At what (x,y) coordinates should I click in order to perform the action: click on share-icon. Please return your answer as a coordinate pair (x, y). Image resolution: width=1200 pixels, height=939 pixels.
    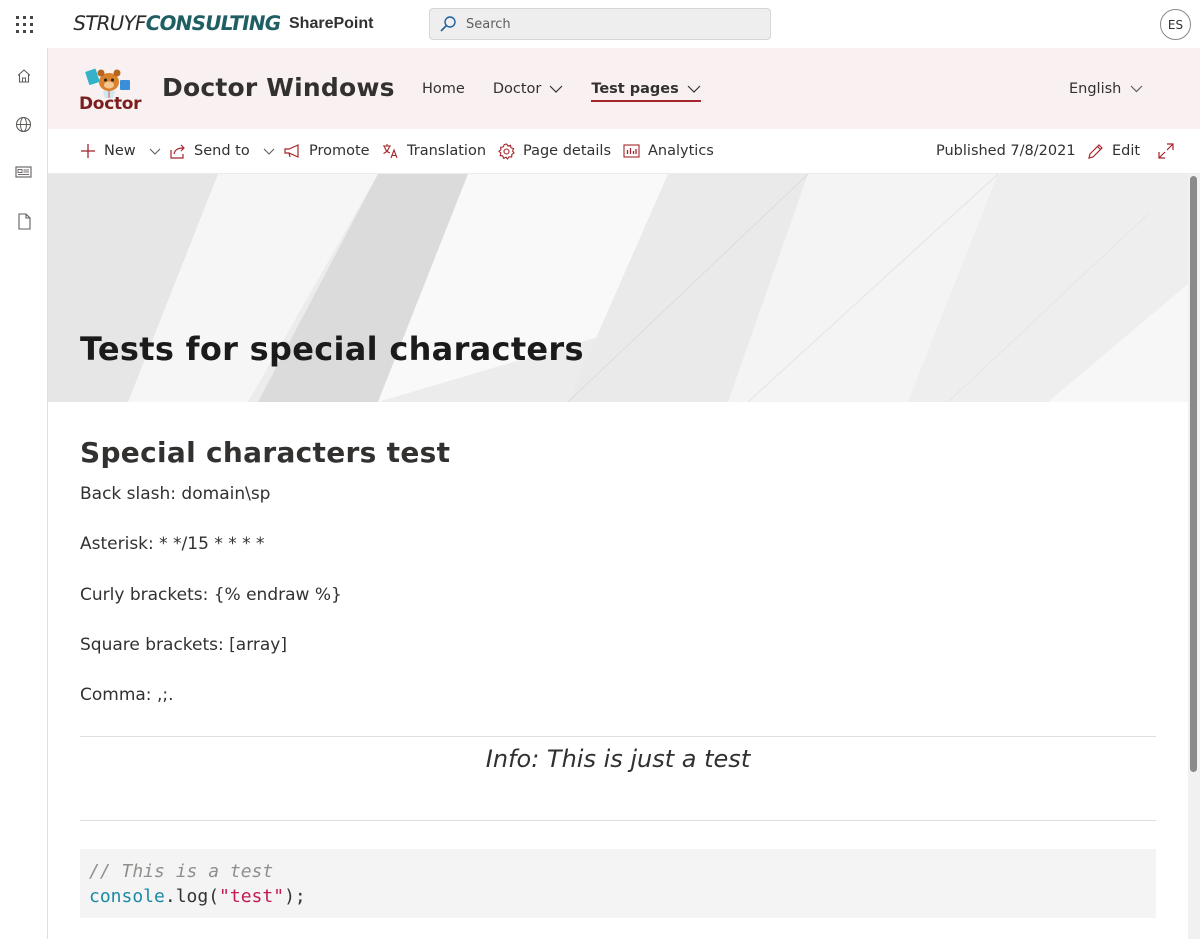
    Looking at the image, I should click on (178, 151).